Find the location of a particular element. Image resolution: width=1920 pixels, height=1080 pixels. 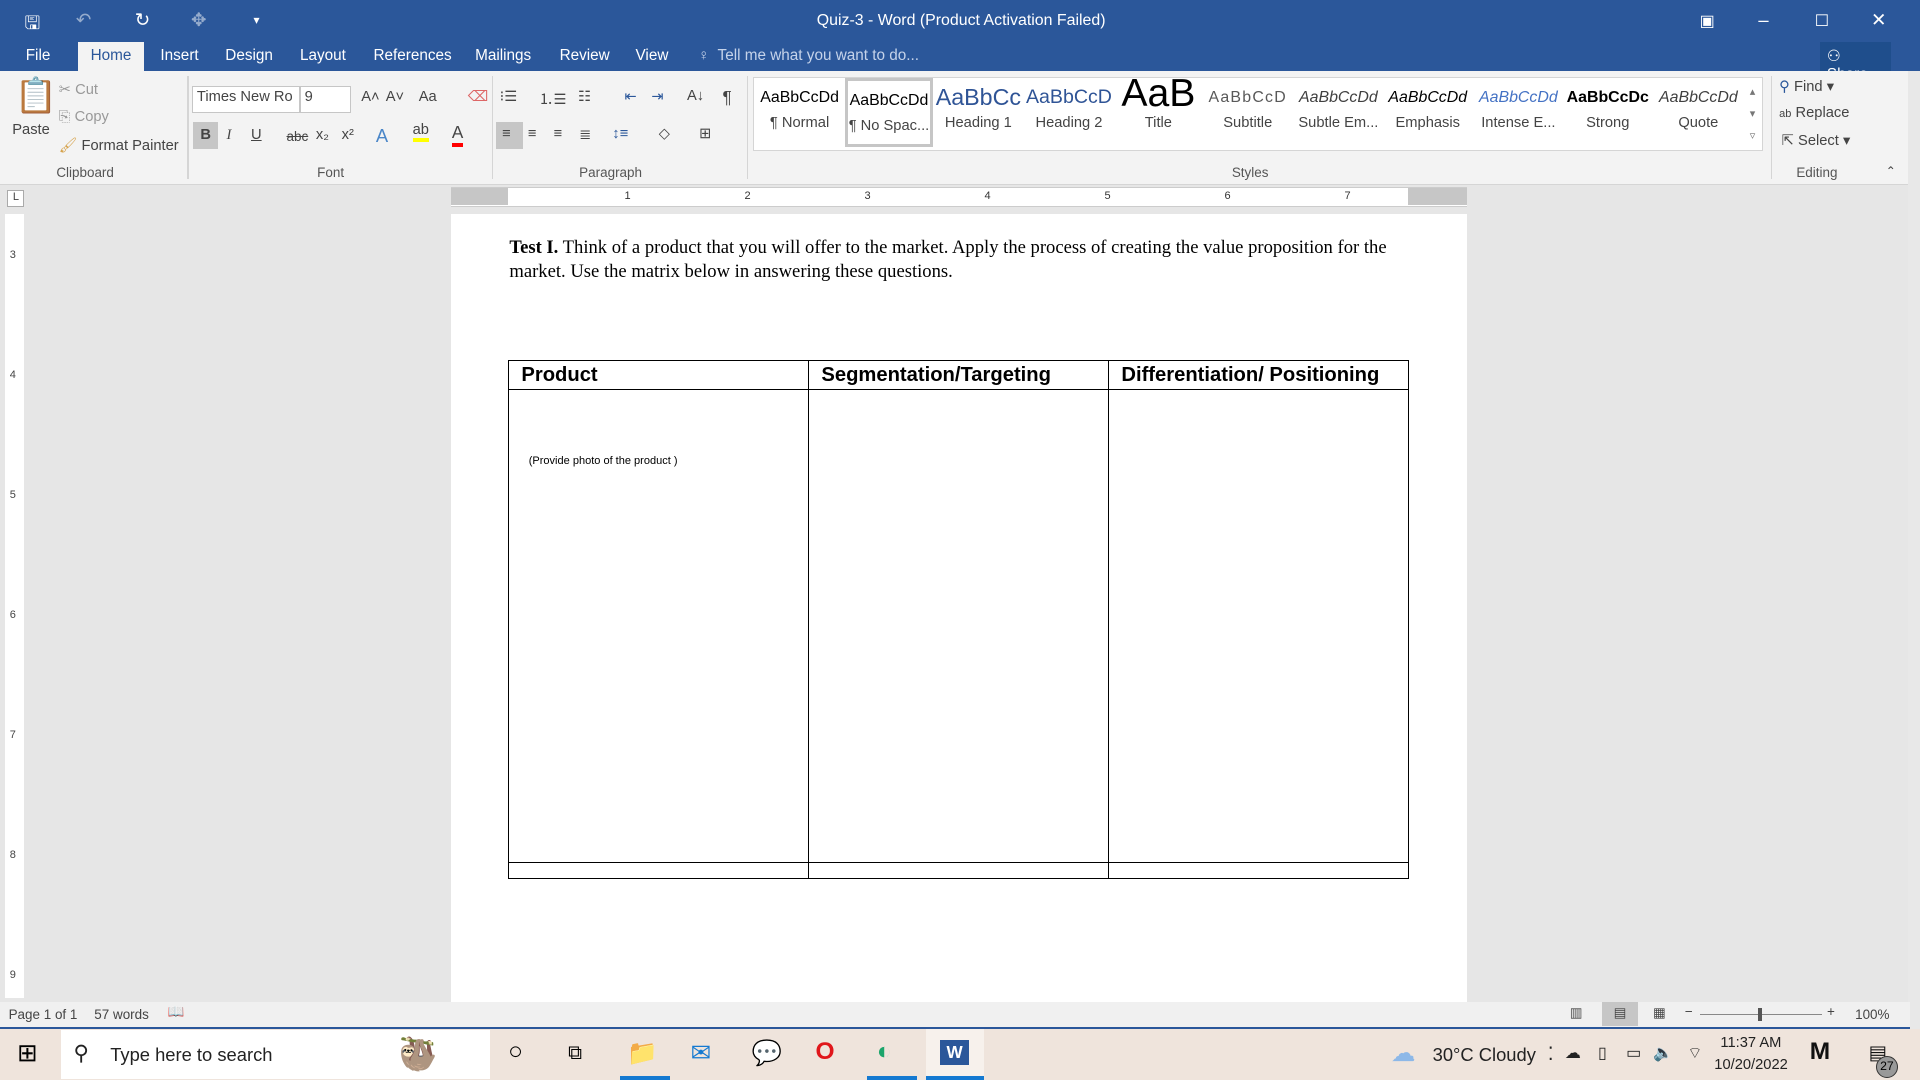

text-effects-icon: A is located at coordinates (382, 136).